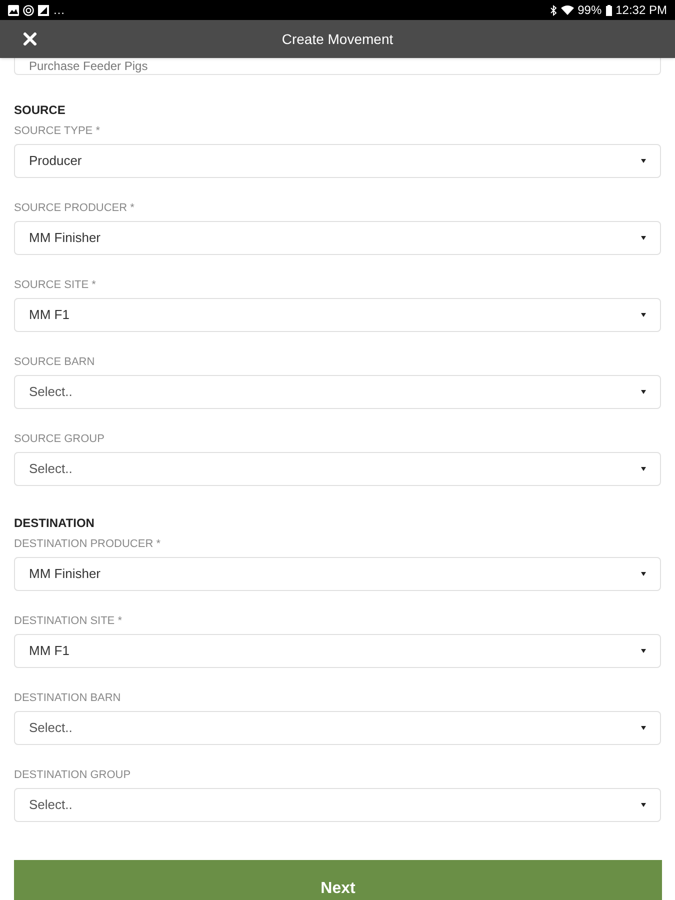 This screenshot has width=675, height=900. I want to click on image-icon, so click(13, 10).